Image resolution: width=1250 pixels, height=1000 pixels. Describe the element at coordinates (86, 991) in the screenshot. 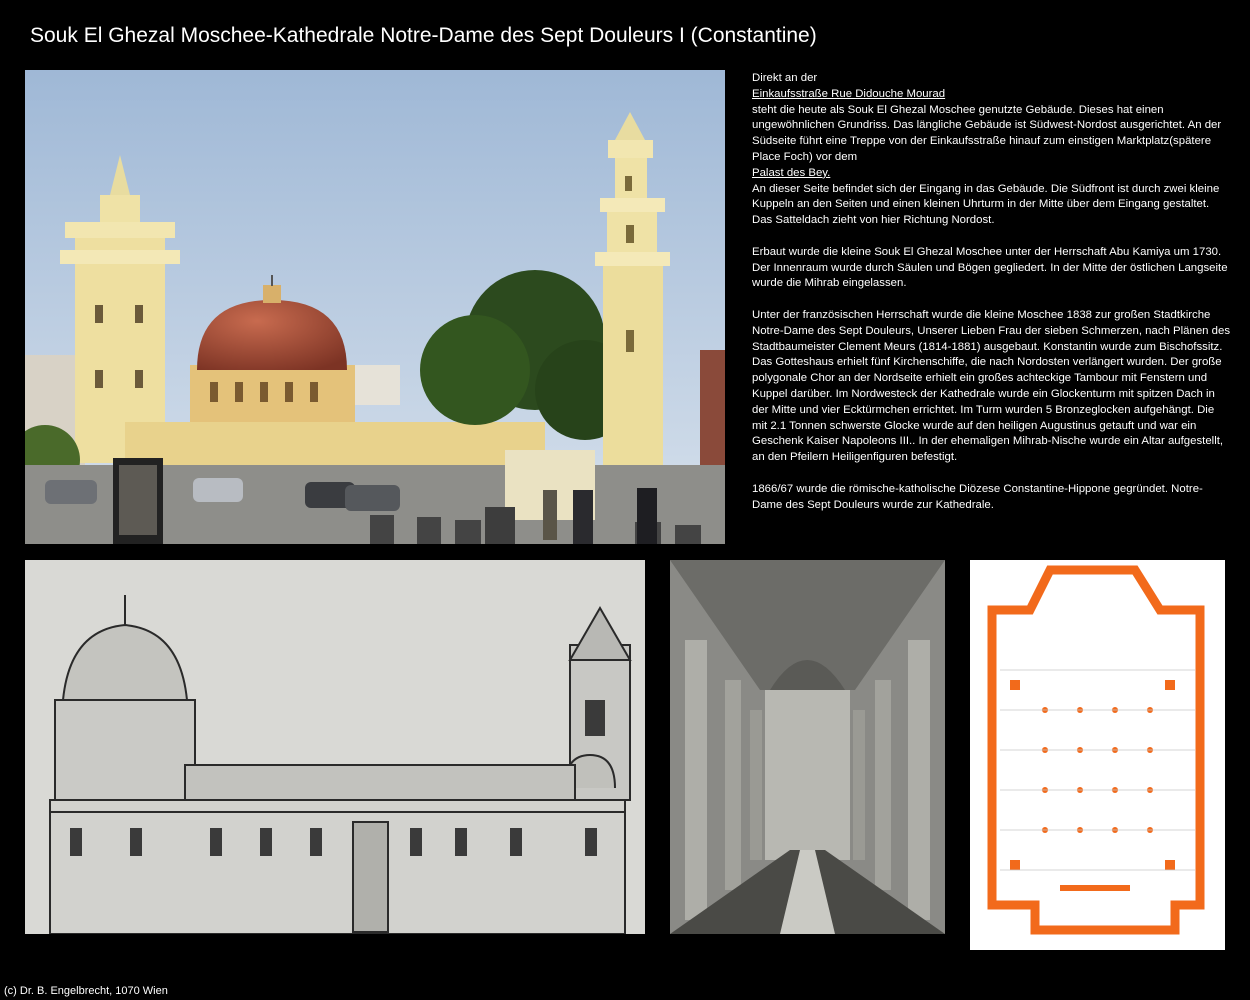

I see `copyright-footer: (c) Dr. B. Engelbrecht, 1070 Wien` at that location.